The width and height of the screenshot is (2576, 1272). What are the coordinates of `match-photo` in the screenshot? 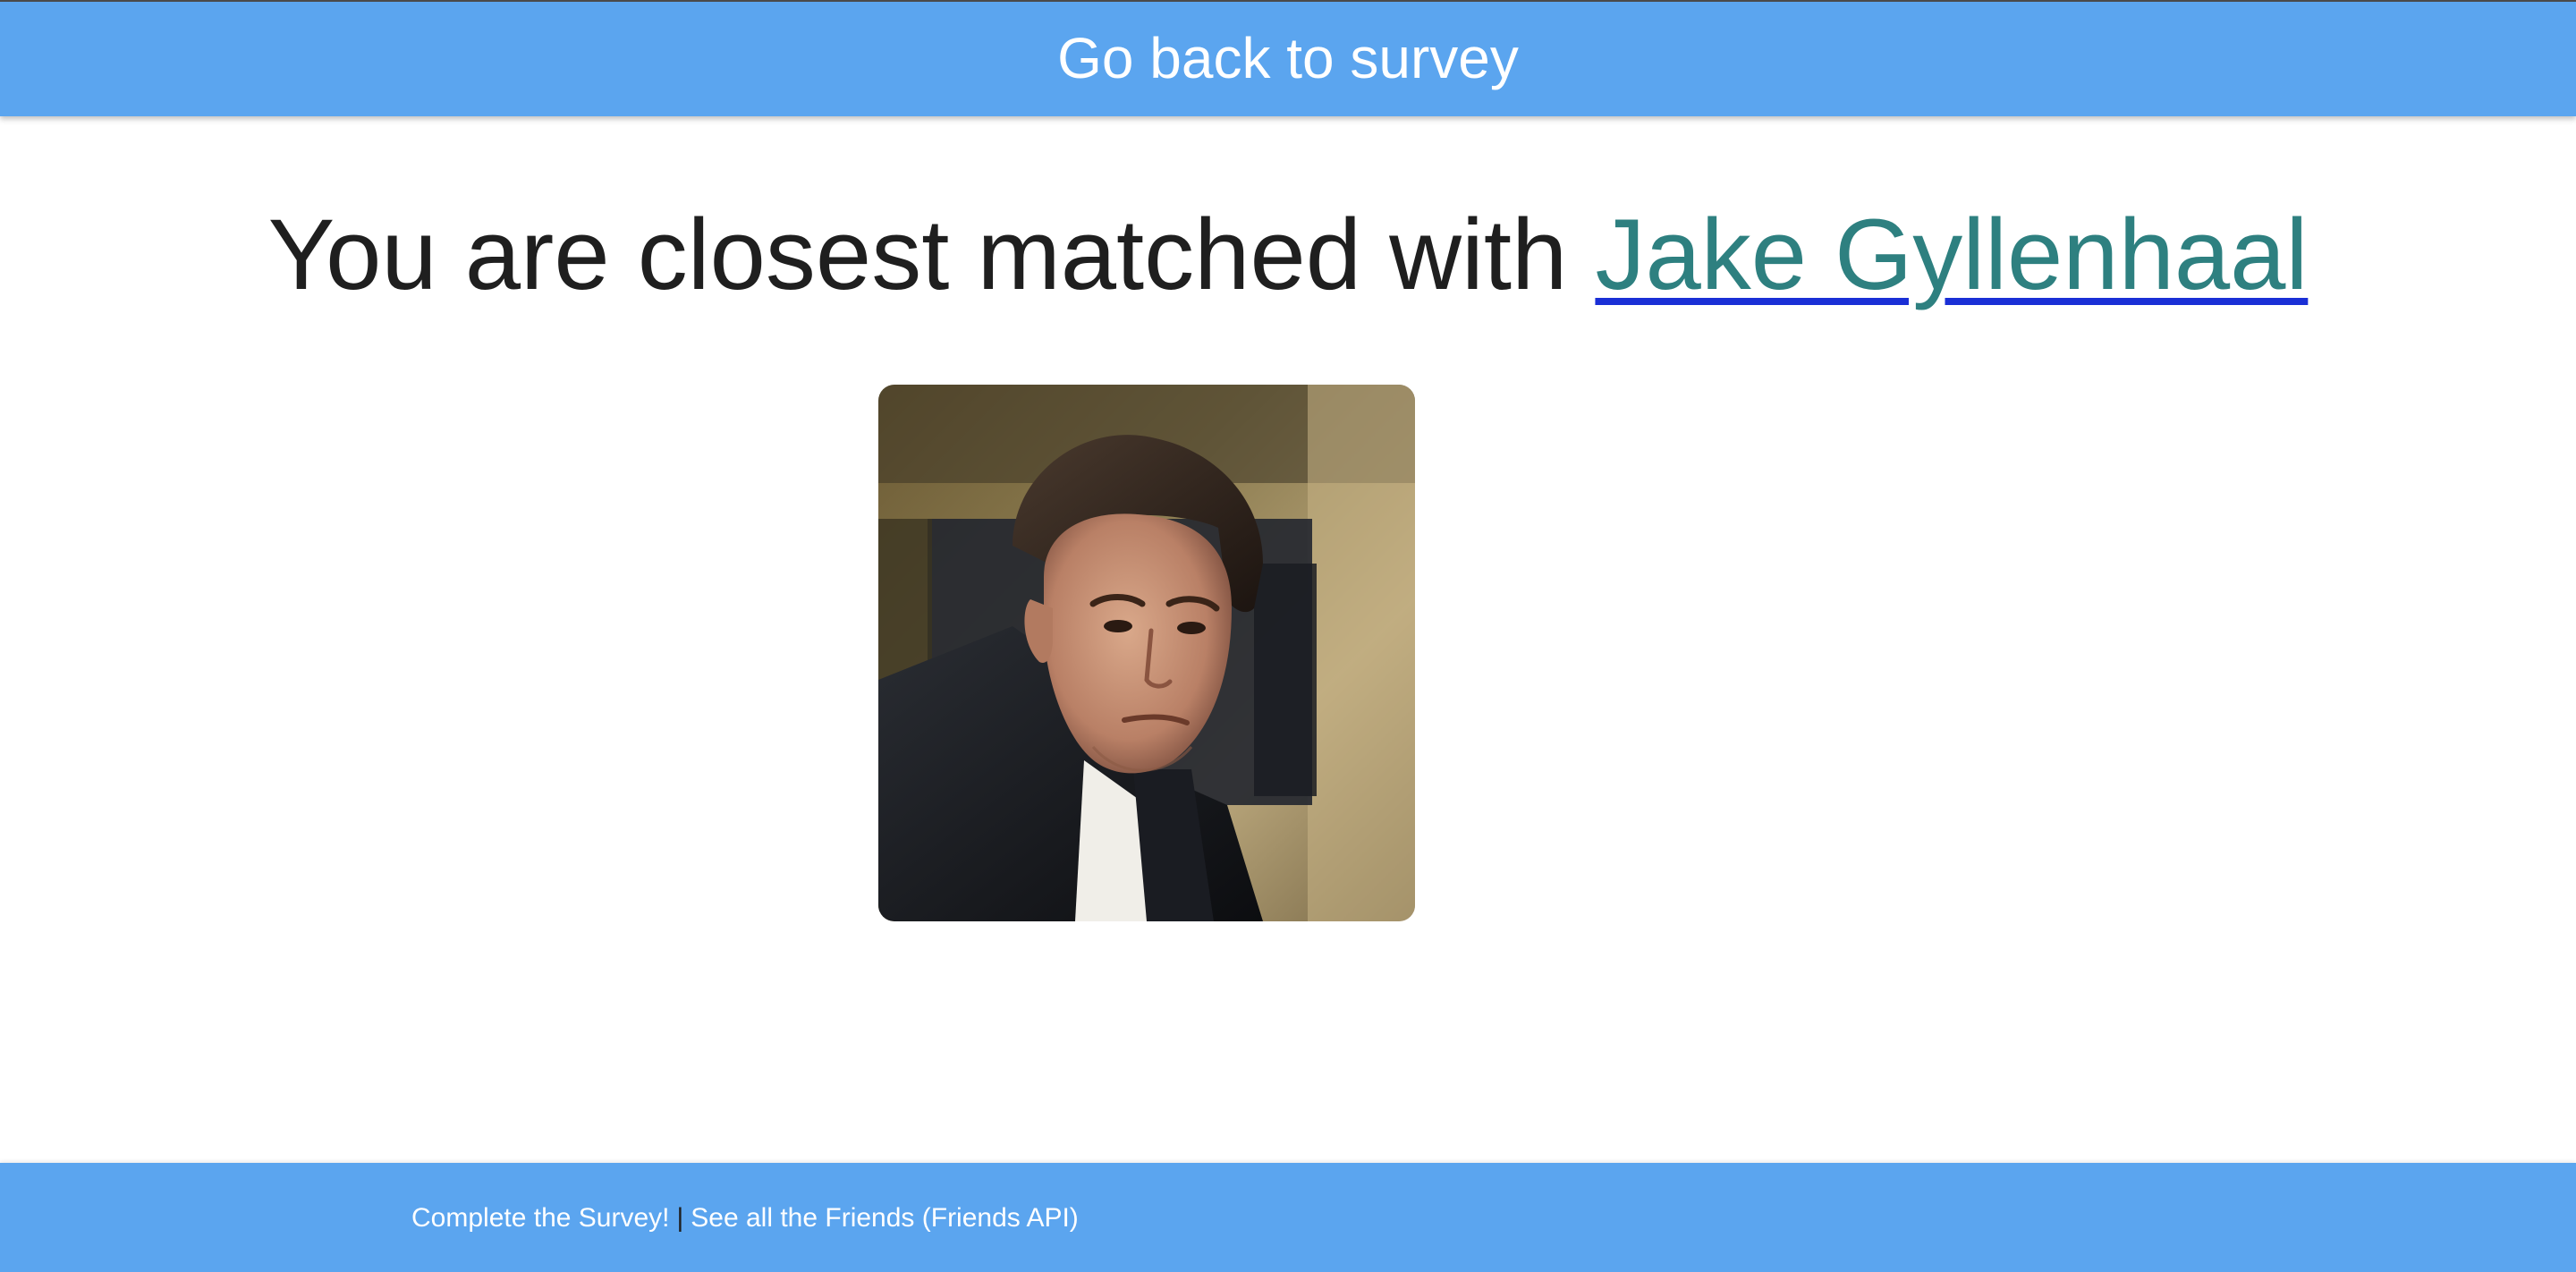 It's located at (1146, 653).